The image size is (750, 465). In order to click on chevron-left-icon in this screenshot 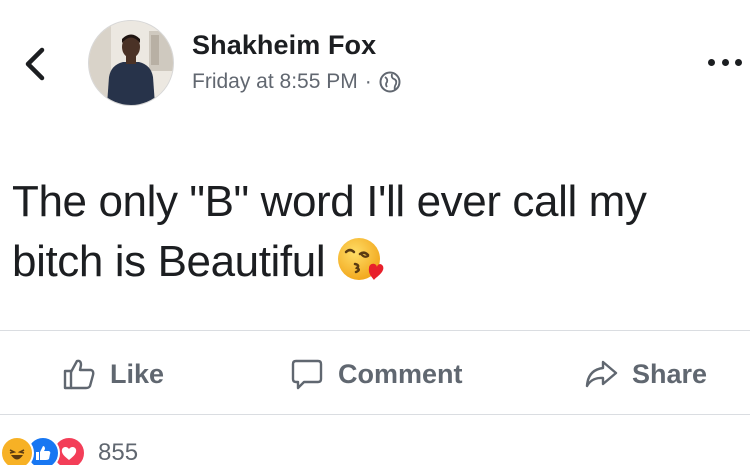, I will do `click(35, 64)`.